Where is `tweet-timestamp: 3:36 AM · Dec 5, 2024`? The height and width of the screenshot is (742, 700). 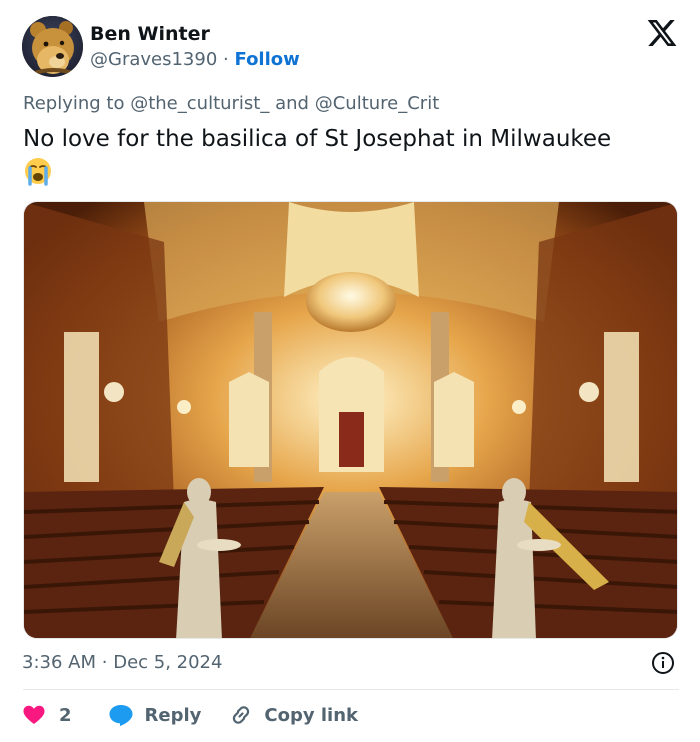 tweet-timestamp: 3:36 AM · Dec 5, 2024 is located at coordinates (122, 662).